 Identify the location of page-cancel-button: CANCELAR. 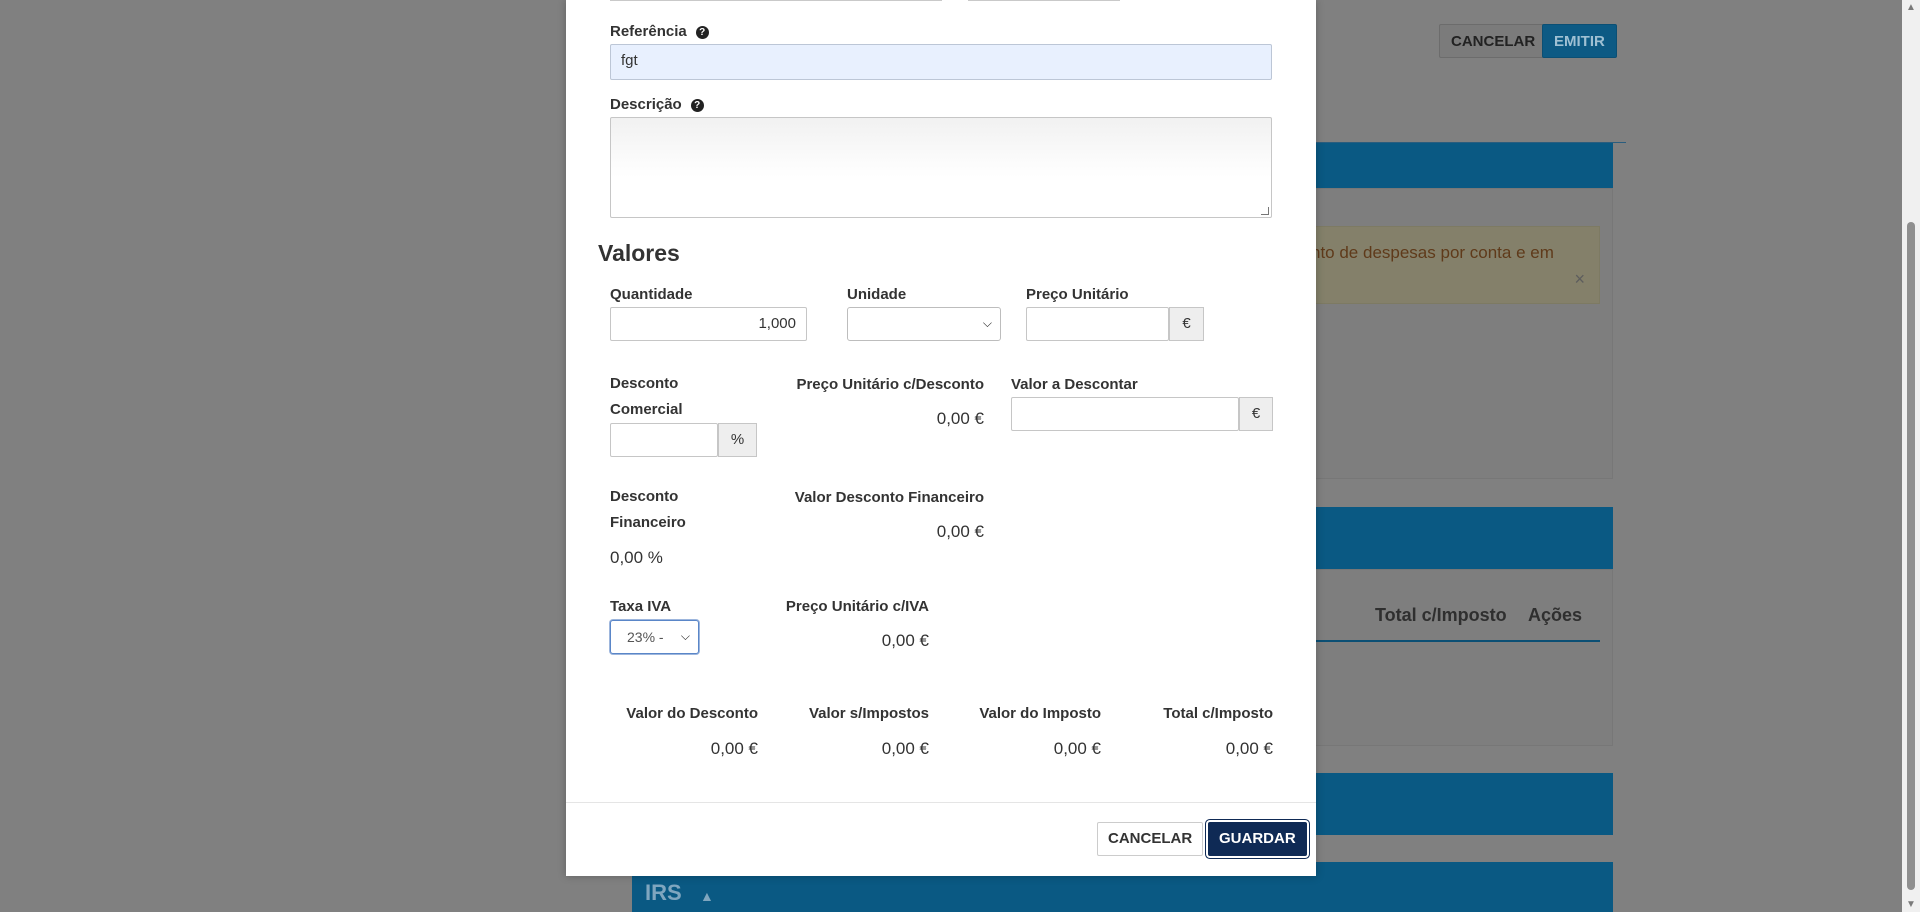
(1493, 41).